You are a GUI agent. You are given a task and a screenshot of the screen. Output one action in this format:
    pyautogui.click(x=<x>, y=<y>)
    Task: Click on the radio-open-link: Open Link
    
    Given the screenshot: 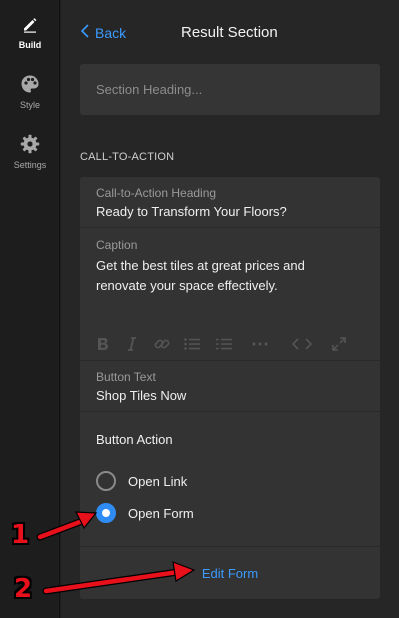 What is the action you would take?
    pyautogui.click(x=141, y=481)
    